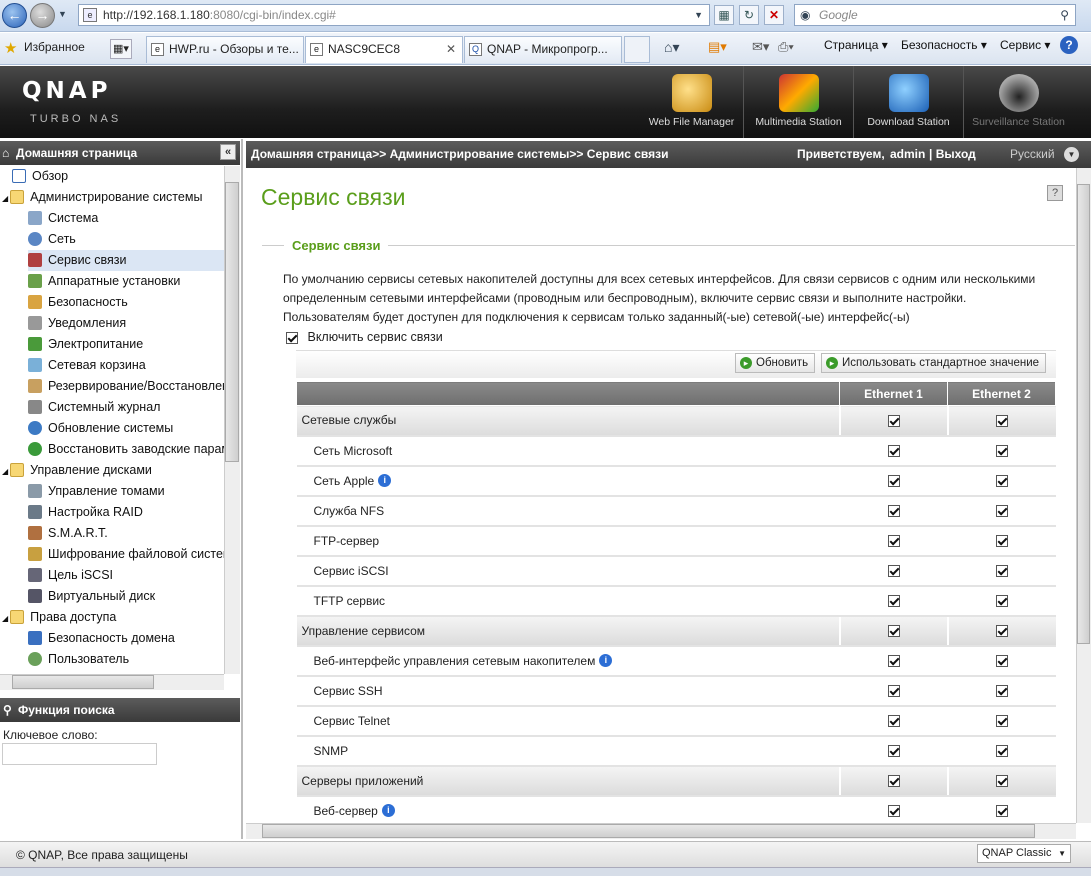 This screenshot has width=1091, height=876. What do you see at coordinates (40, 176) in the screenshot?
I see `sidebar-item-overview: Обзор` at bounding box center [40, 176].